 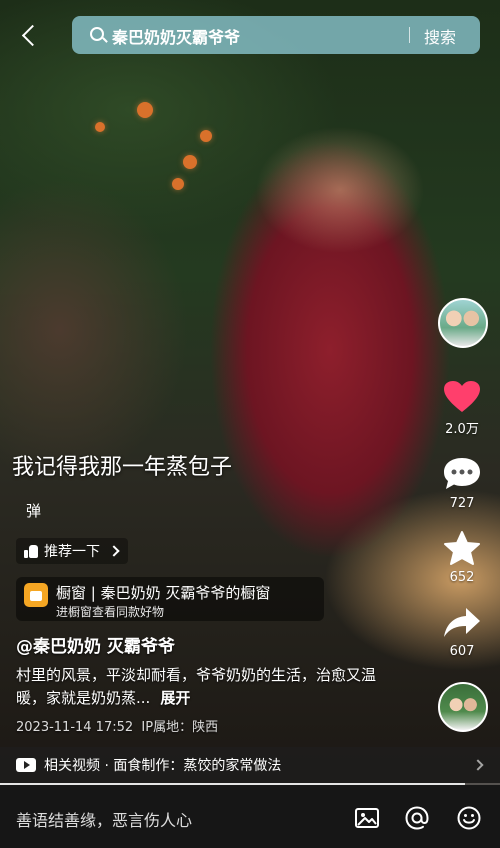 What do you see at coordinates (176, 36) in the screenshot?
I see `search-query: 秦巴奶奶灭霸爷爷` at bounding box center [176, 36].